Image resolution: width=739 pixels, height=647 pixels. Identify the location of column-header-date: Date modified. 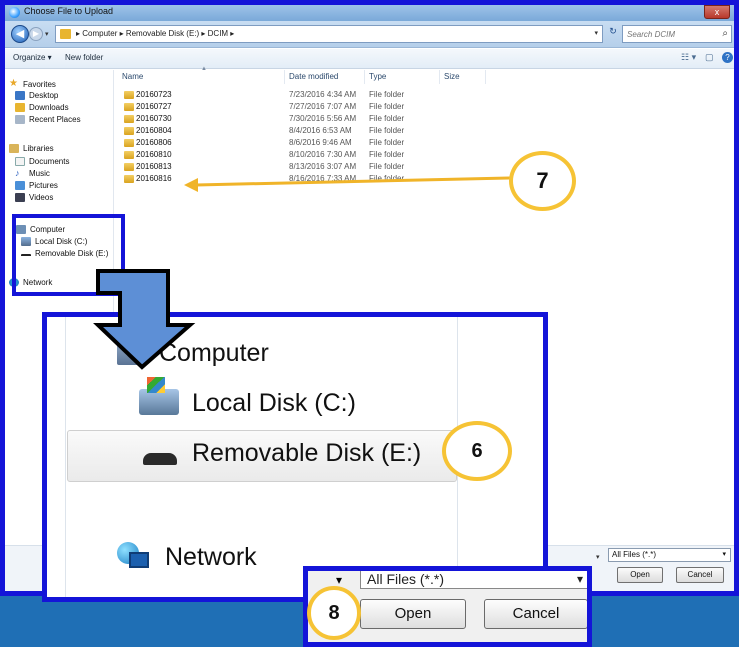
(313, 76).